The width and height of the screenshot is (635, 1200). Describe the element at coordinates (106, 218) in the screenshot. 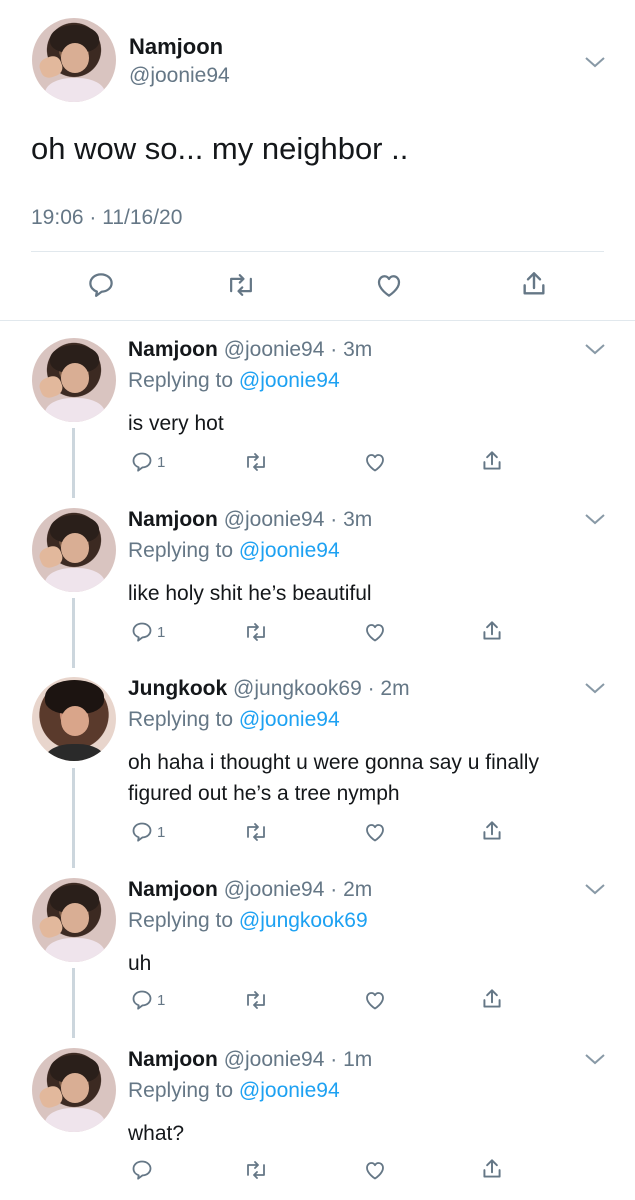

I see `tweet-timestamp: 19:06 · 11/16/20` at that location.